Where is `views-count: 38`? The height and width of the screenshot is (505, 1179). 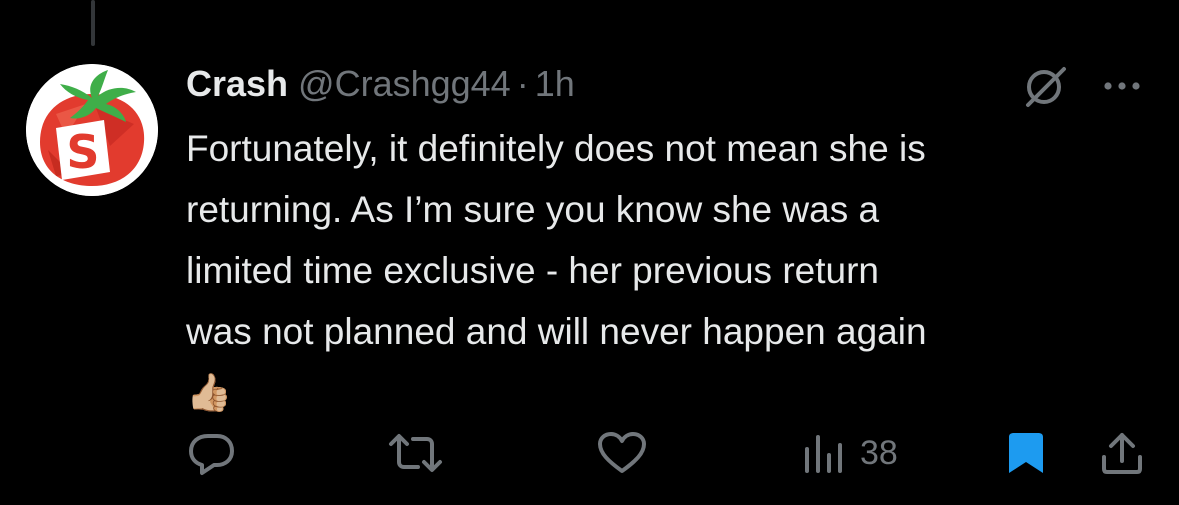
views-count: 38 is located at coordinates (879, 452).